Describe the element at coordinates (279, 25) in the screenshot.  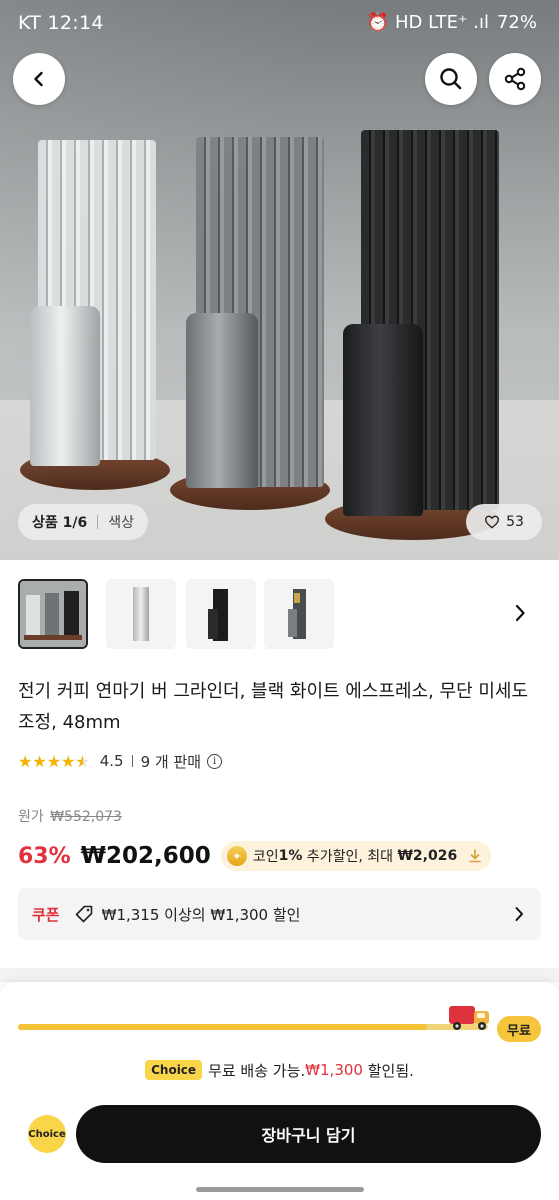
I see `status-bar: KT 12:14 ⏰ HD LTE⁺ .ıl 72%` at that location.